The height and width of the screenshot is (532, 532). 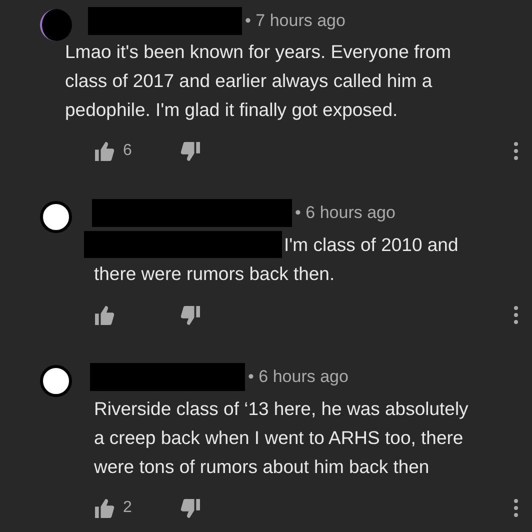 What do you see at coordinates (127, 508) in the screenshot?
I see `like-count: 2` at bounding box center [127, 508].